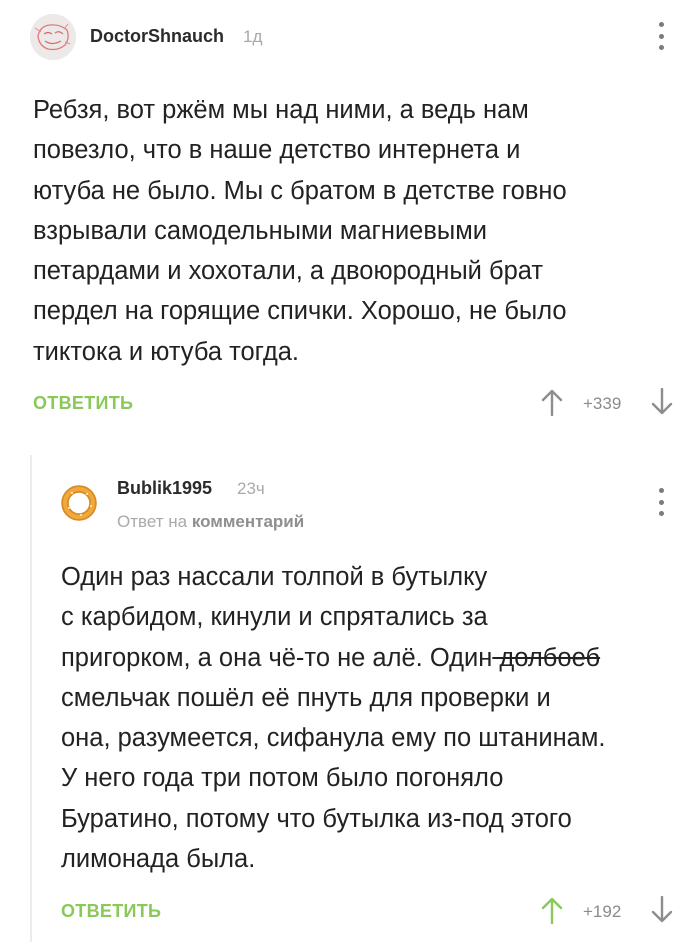  I want to click on reply-to-label: Ответ на комментарий, so click(210, 522).